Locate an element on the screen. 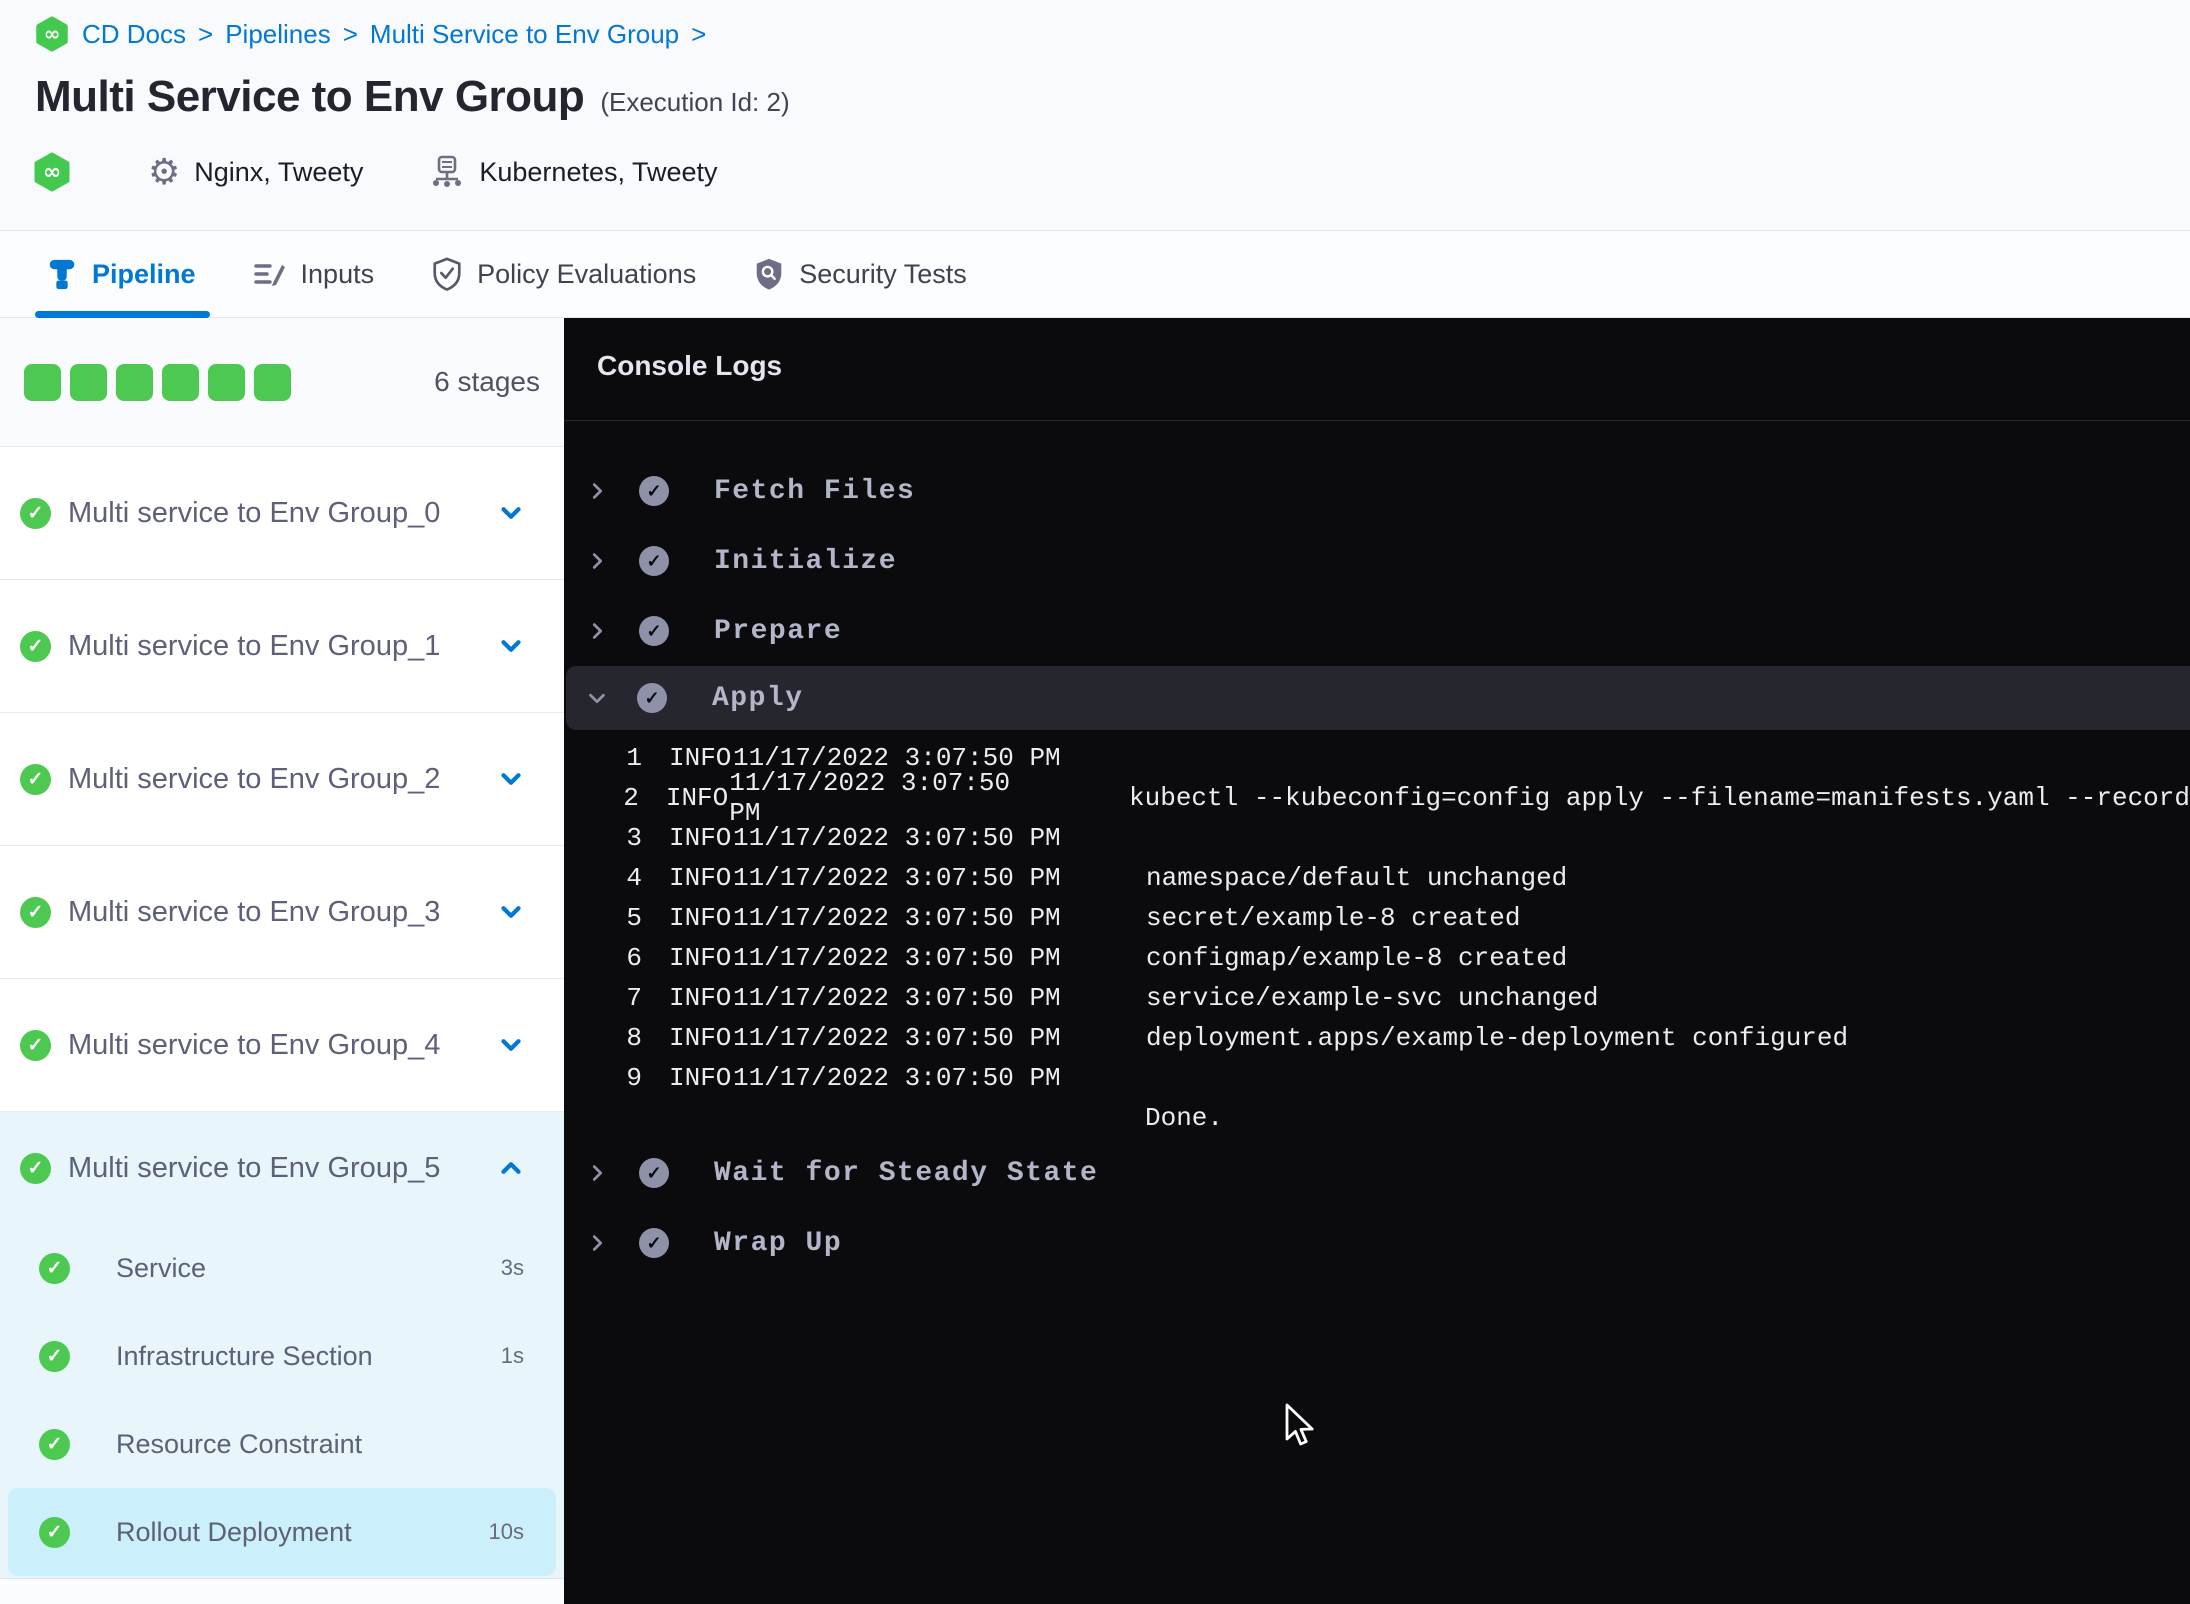  step-duration: 10s is located at coordinates (506, 1531).